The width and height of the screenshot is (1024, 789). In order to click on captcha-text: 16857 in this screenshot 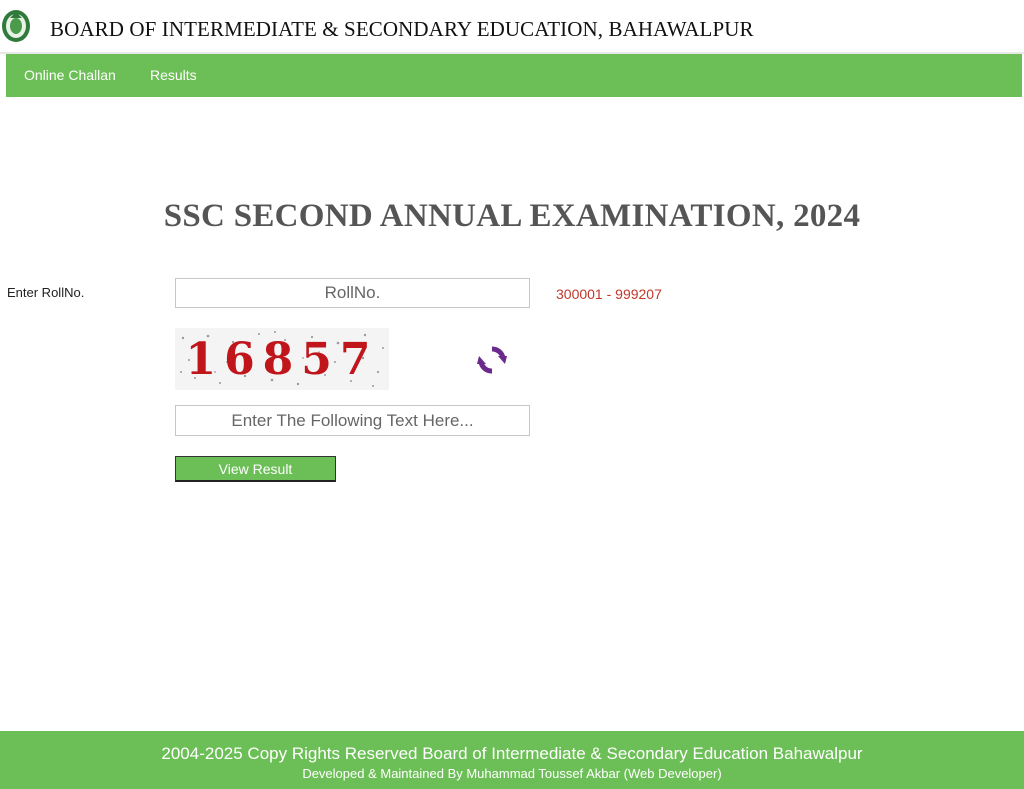, I will do `click(282, 359)`.